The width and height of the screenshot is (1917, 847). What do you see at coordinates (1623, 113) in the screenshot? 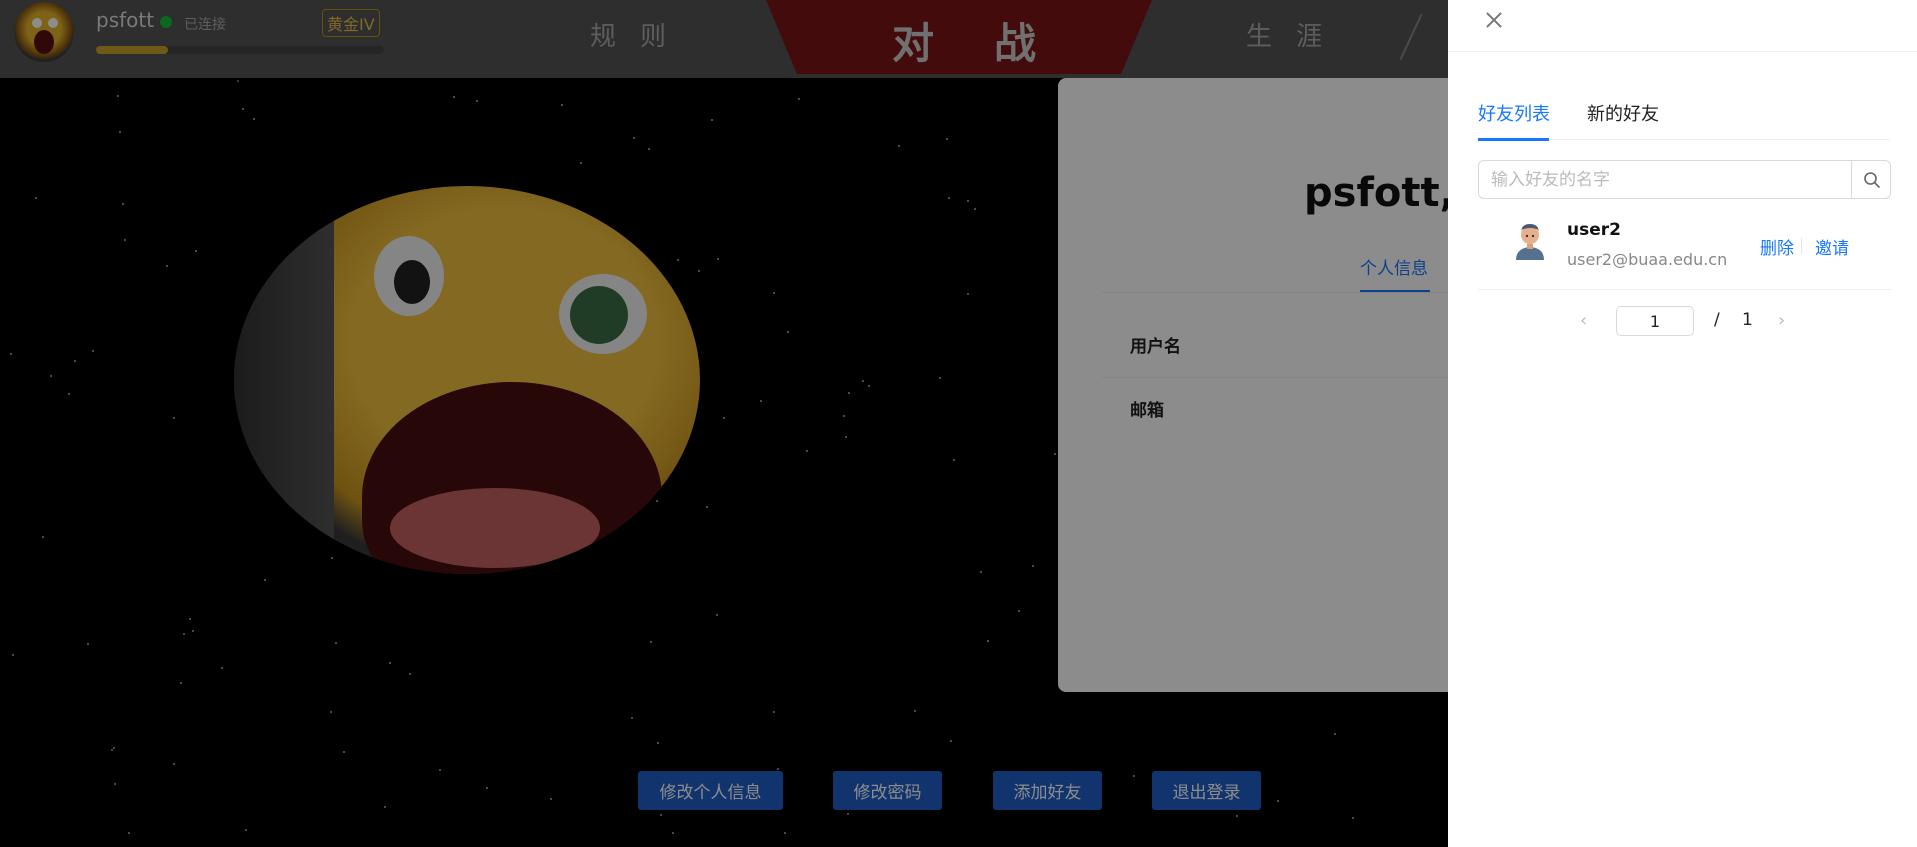
I see `tab-new-friends: 新的好友` at bounding box center [1623, 113].